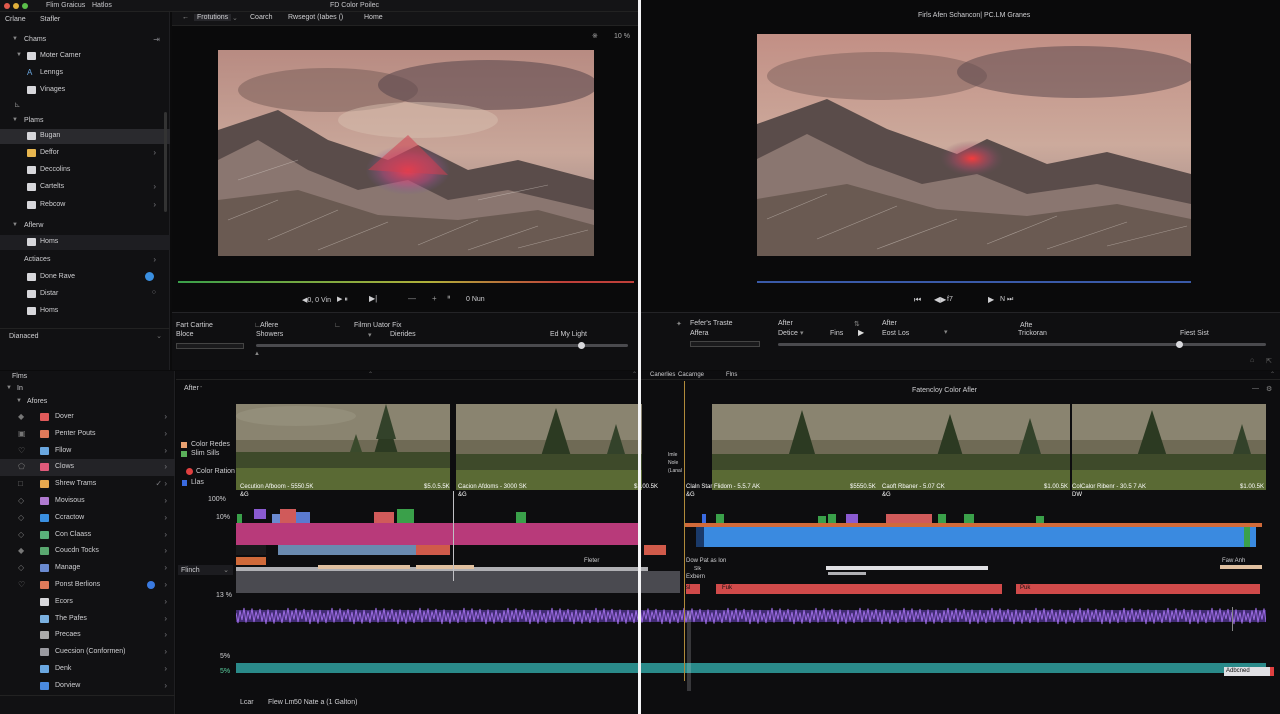  I want to click on menu-hatlos: Hatlos, so click(102, 5).